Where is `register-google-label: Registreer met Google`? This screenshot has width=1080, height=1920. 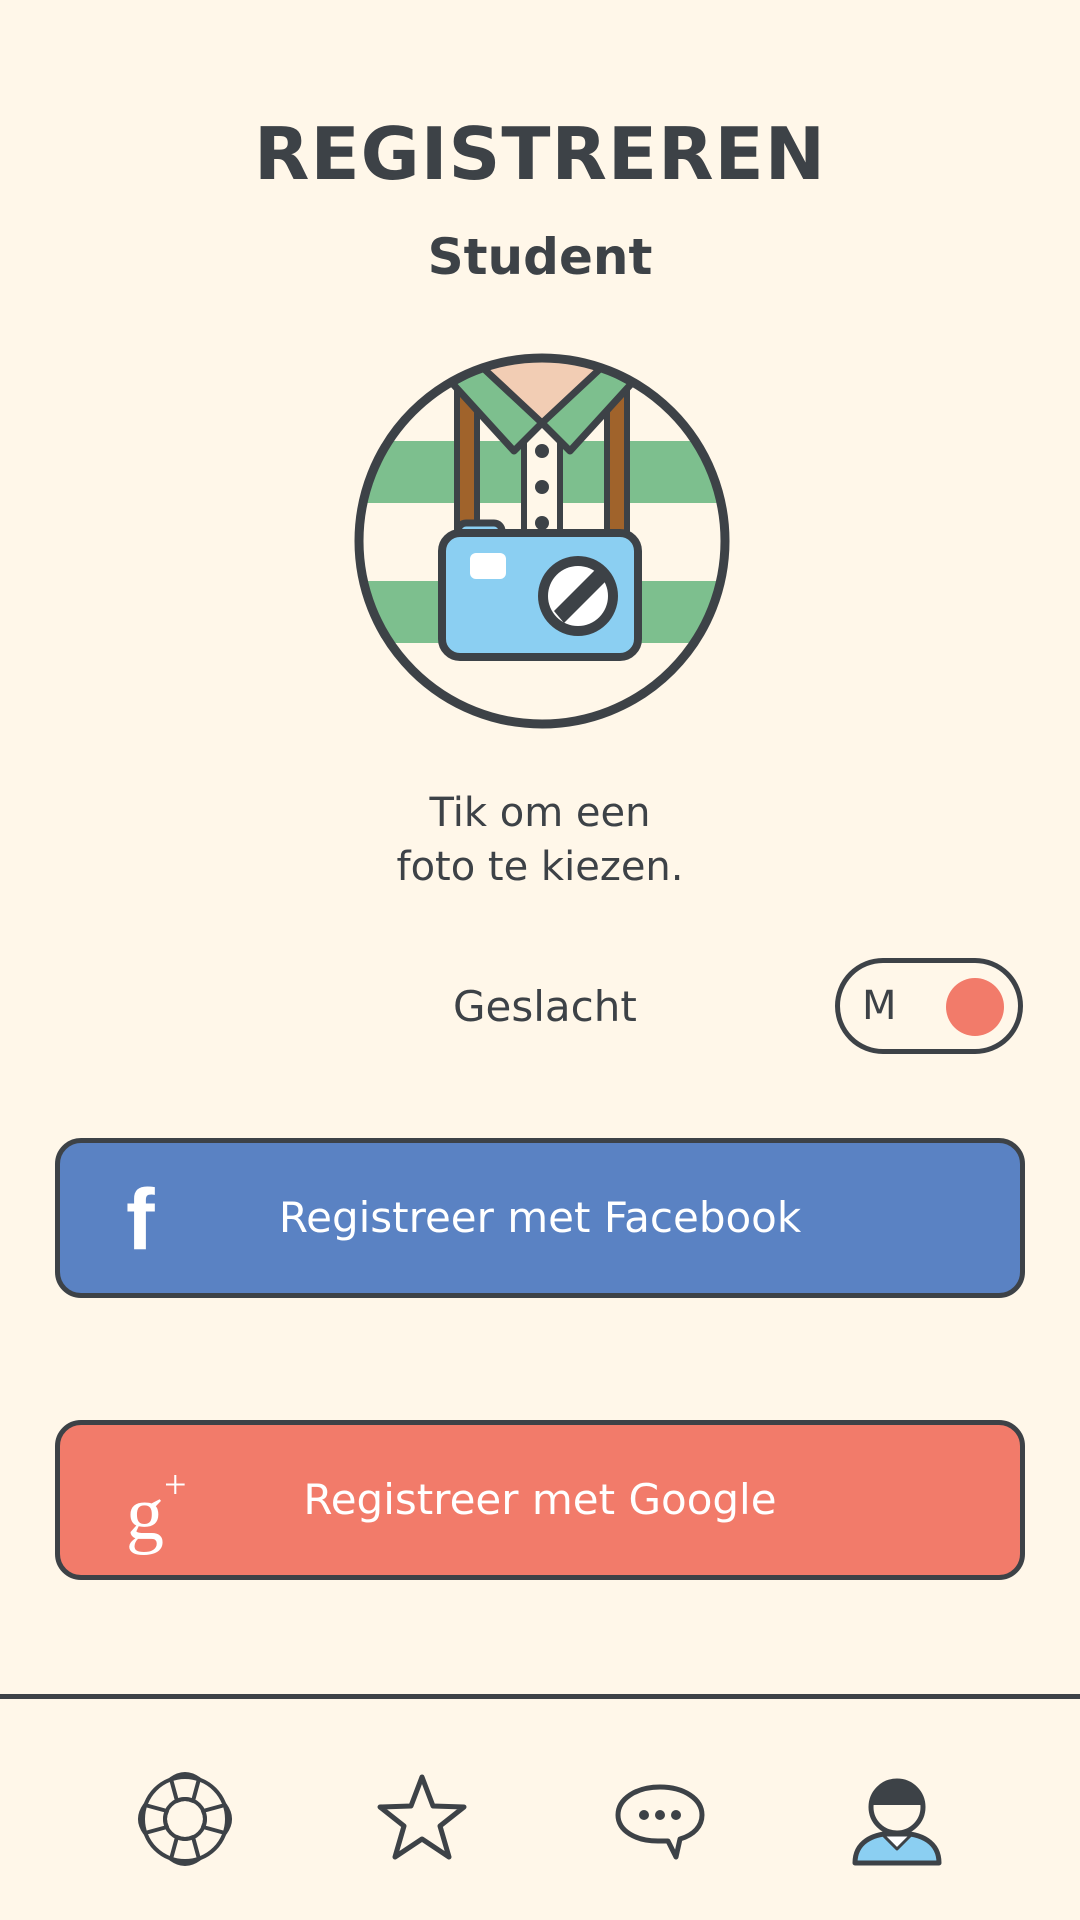 register-google-label: Registreer met Google is located at coordinates (540, 1499).